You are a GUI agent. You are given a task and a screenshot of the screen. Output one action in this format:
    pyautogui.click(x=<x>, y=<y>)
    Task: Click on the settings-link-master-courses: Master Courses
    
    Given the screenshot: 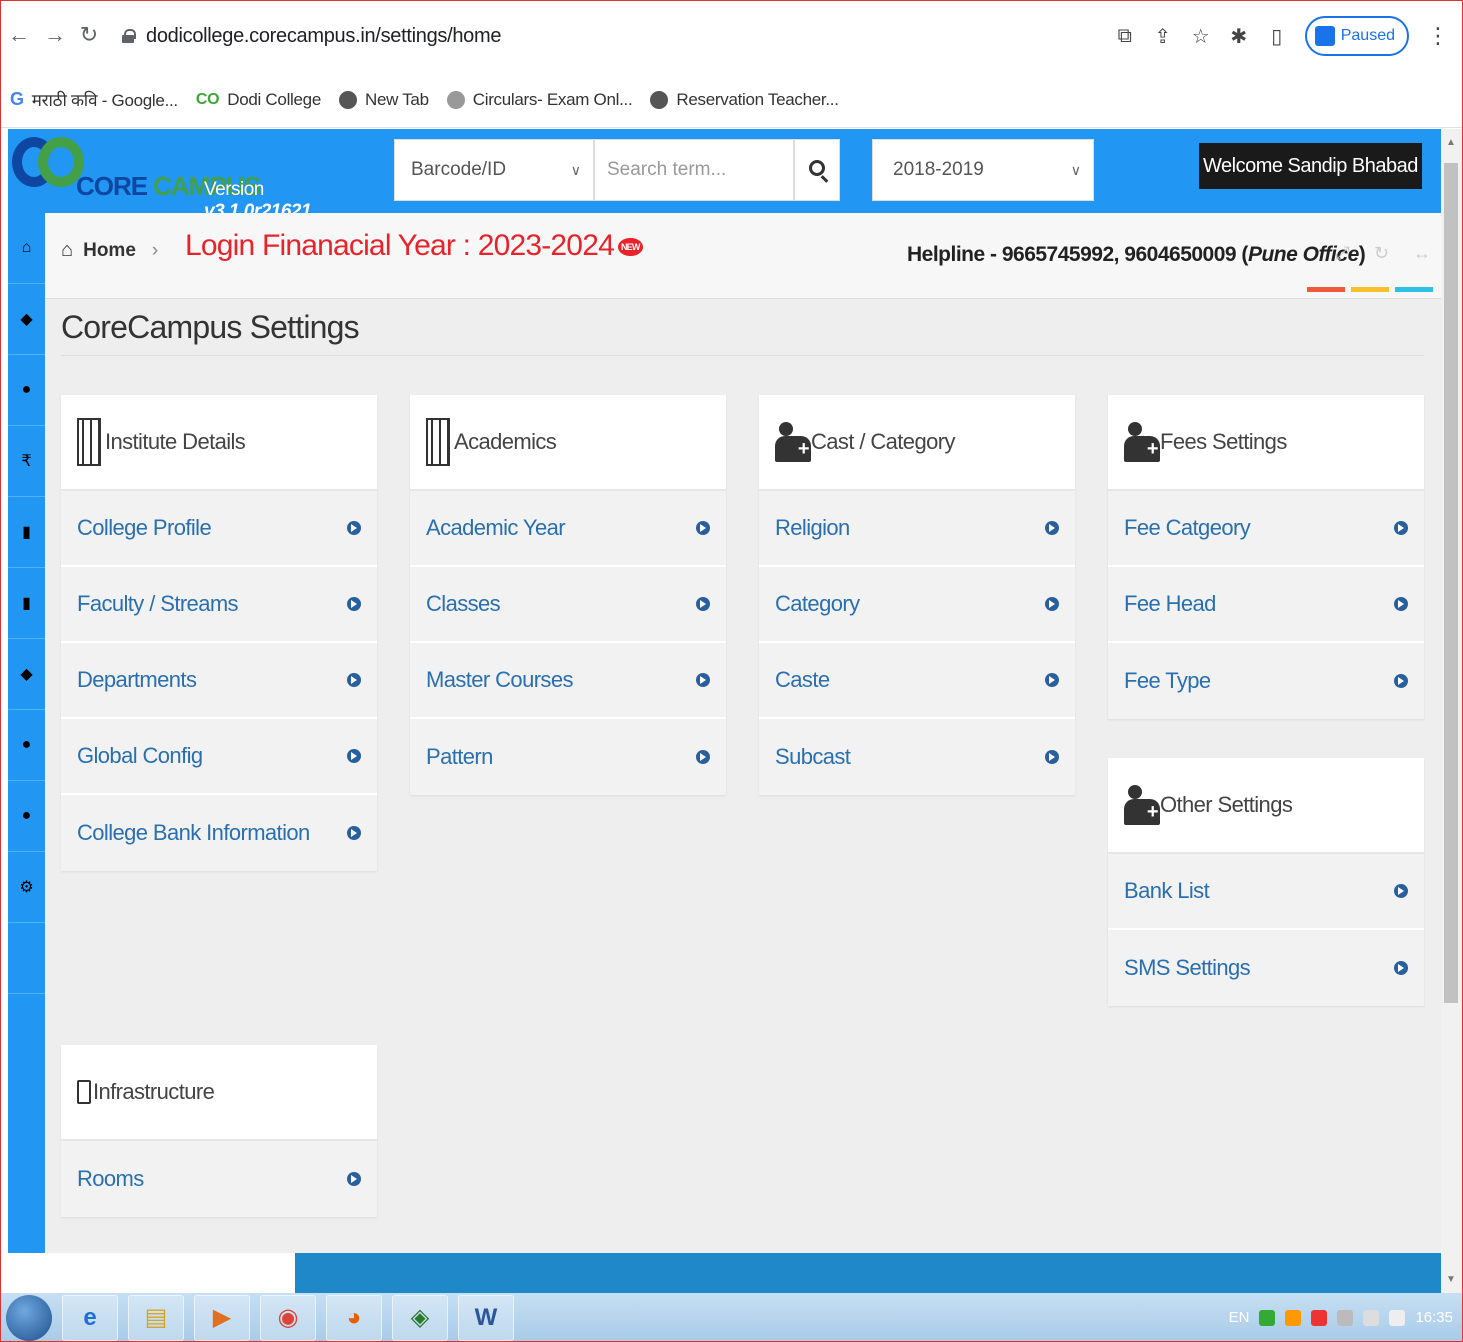 What is the action you would take?
    pyautogui.click(x=568, y=681)
    